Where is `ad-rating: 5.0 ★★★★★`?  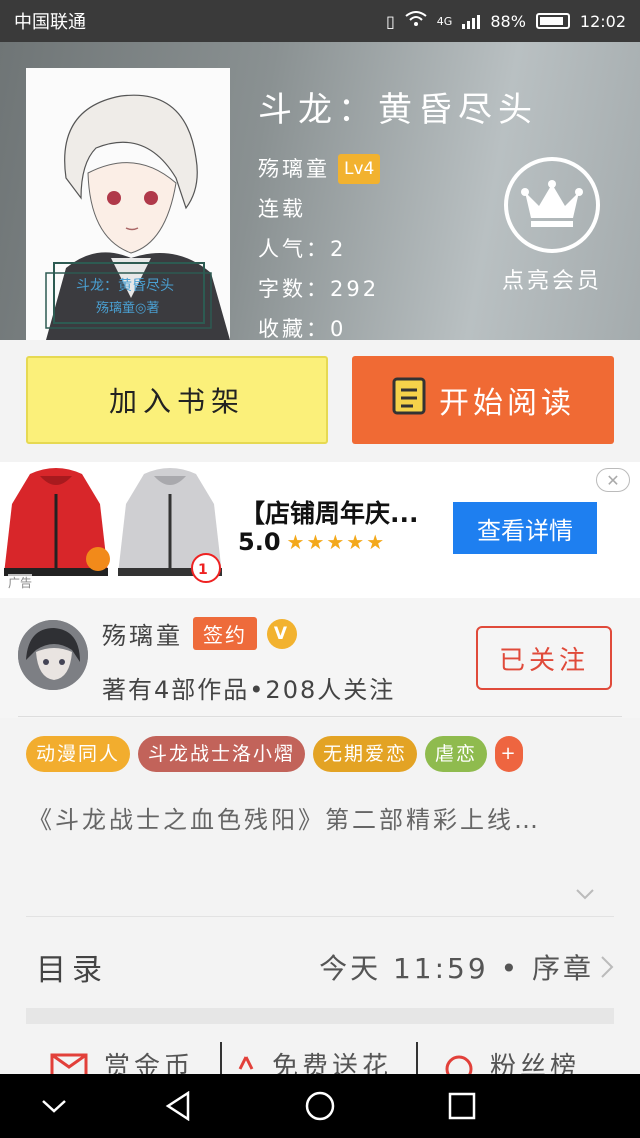 ad-rating: 5.0 ★★★★★ is located at coordinates (312, 542).